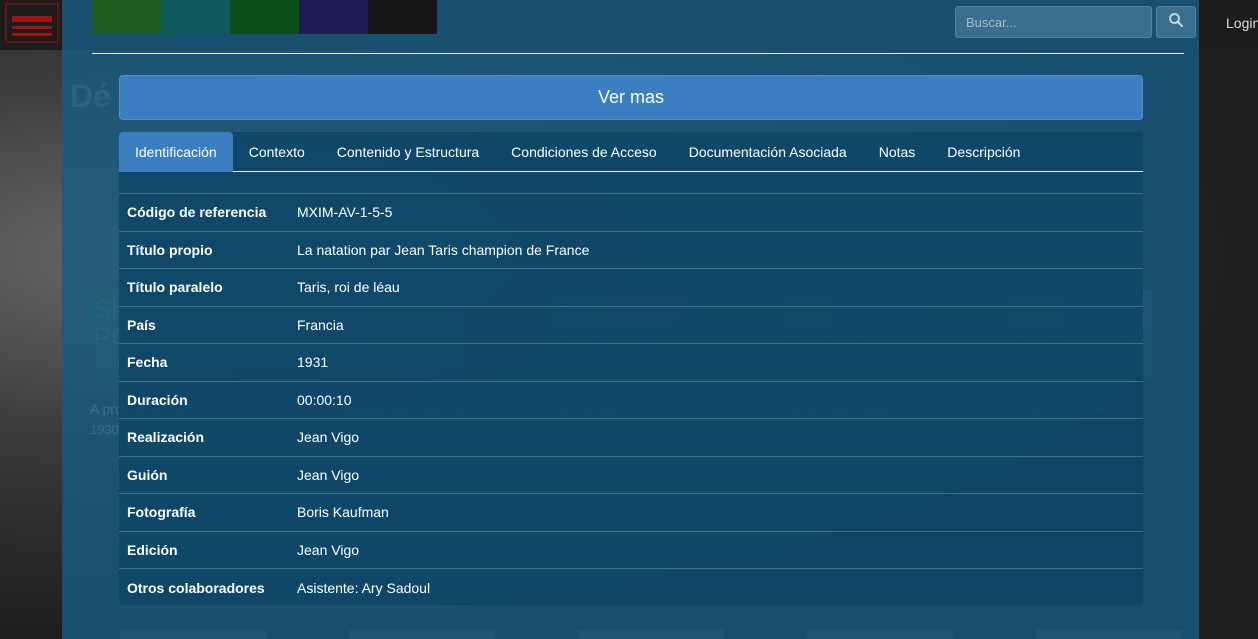 This screenshot has height=639, width=1258. What do you see at coordinates (157, 399) in the screenshot?
I see `field-label: Duración` at bounding box center [157, 399].